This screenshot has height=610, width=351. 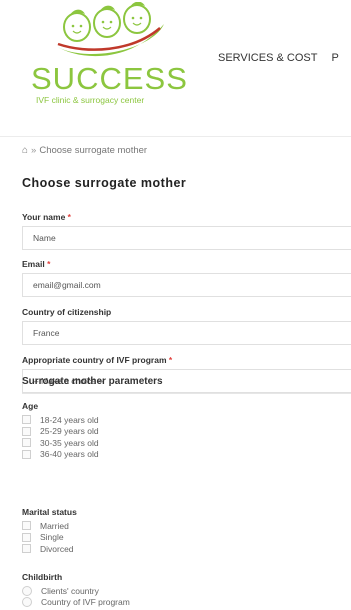 I want to click on logo-wordmark: SUCCESS, so click(x=109, y=78).